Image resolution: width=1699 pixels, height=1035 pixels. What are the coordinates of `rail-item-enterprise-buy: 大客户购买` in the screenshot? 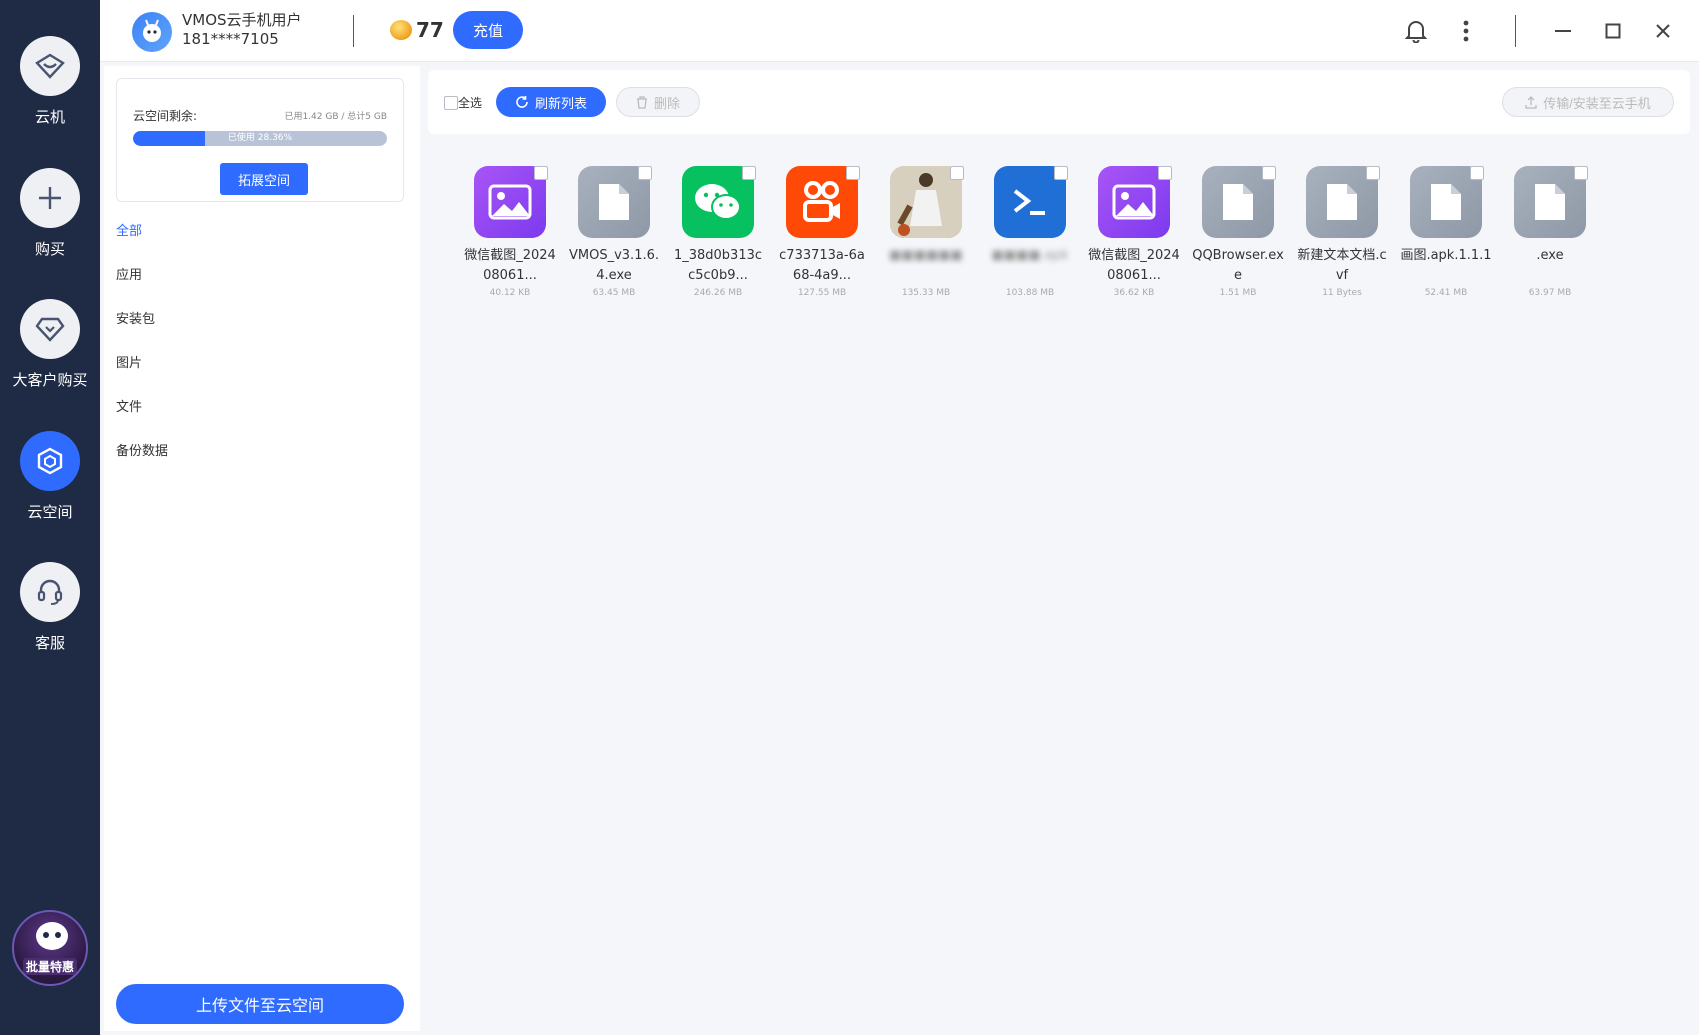 It's located at (50, 344).